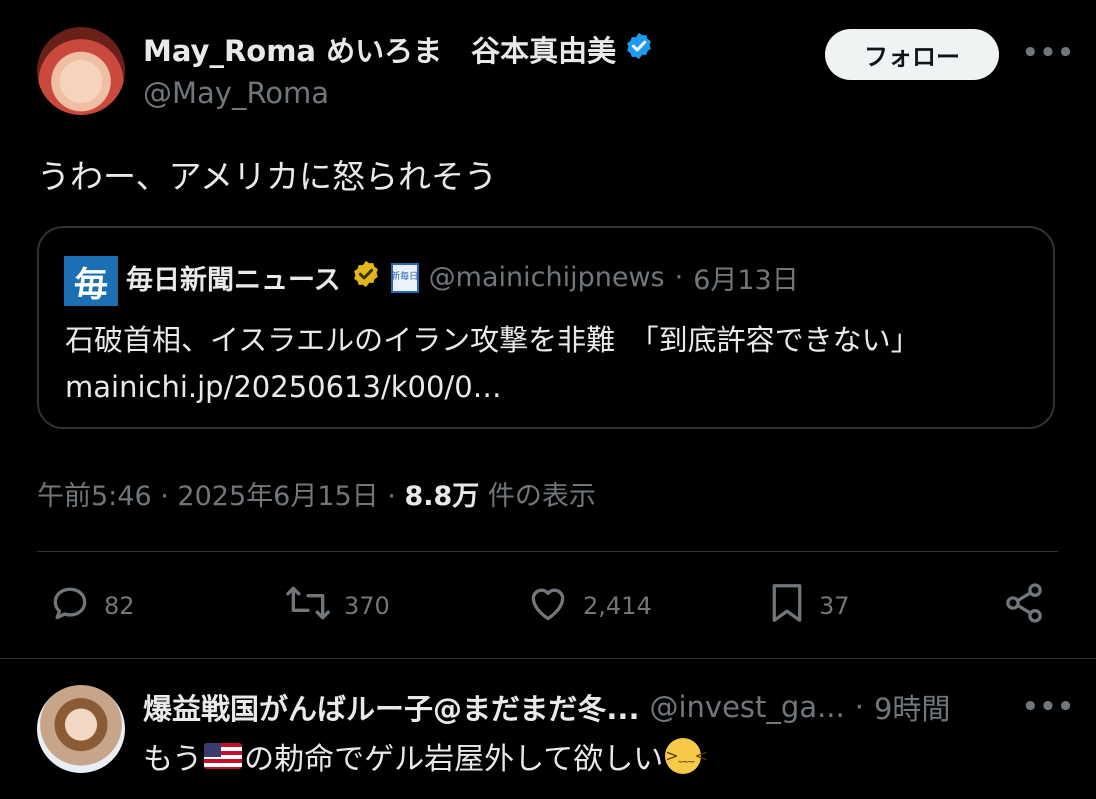  I want to click on share-button, so click(1024, 606).